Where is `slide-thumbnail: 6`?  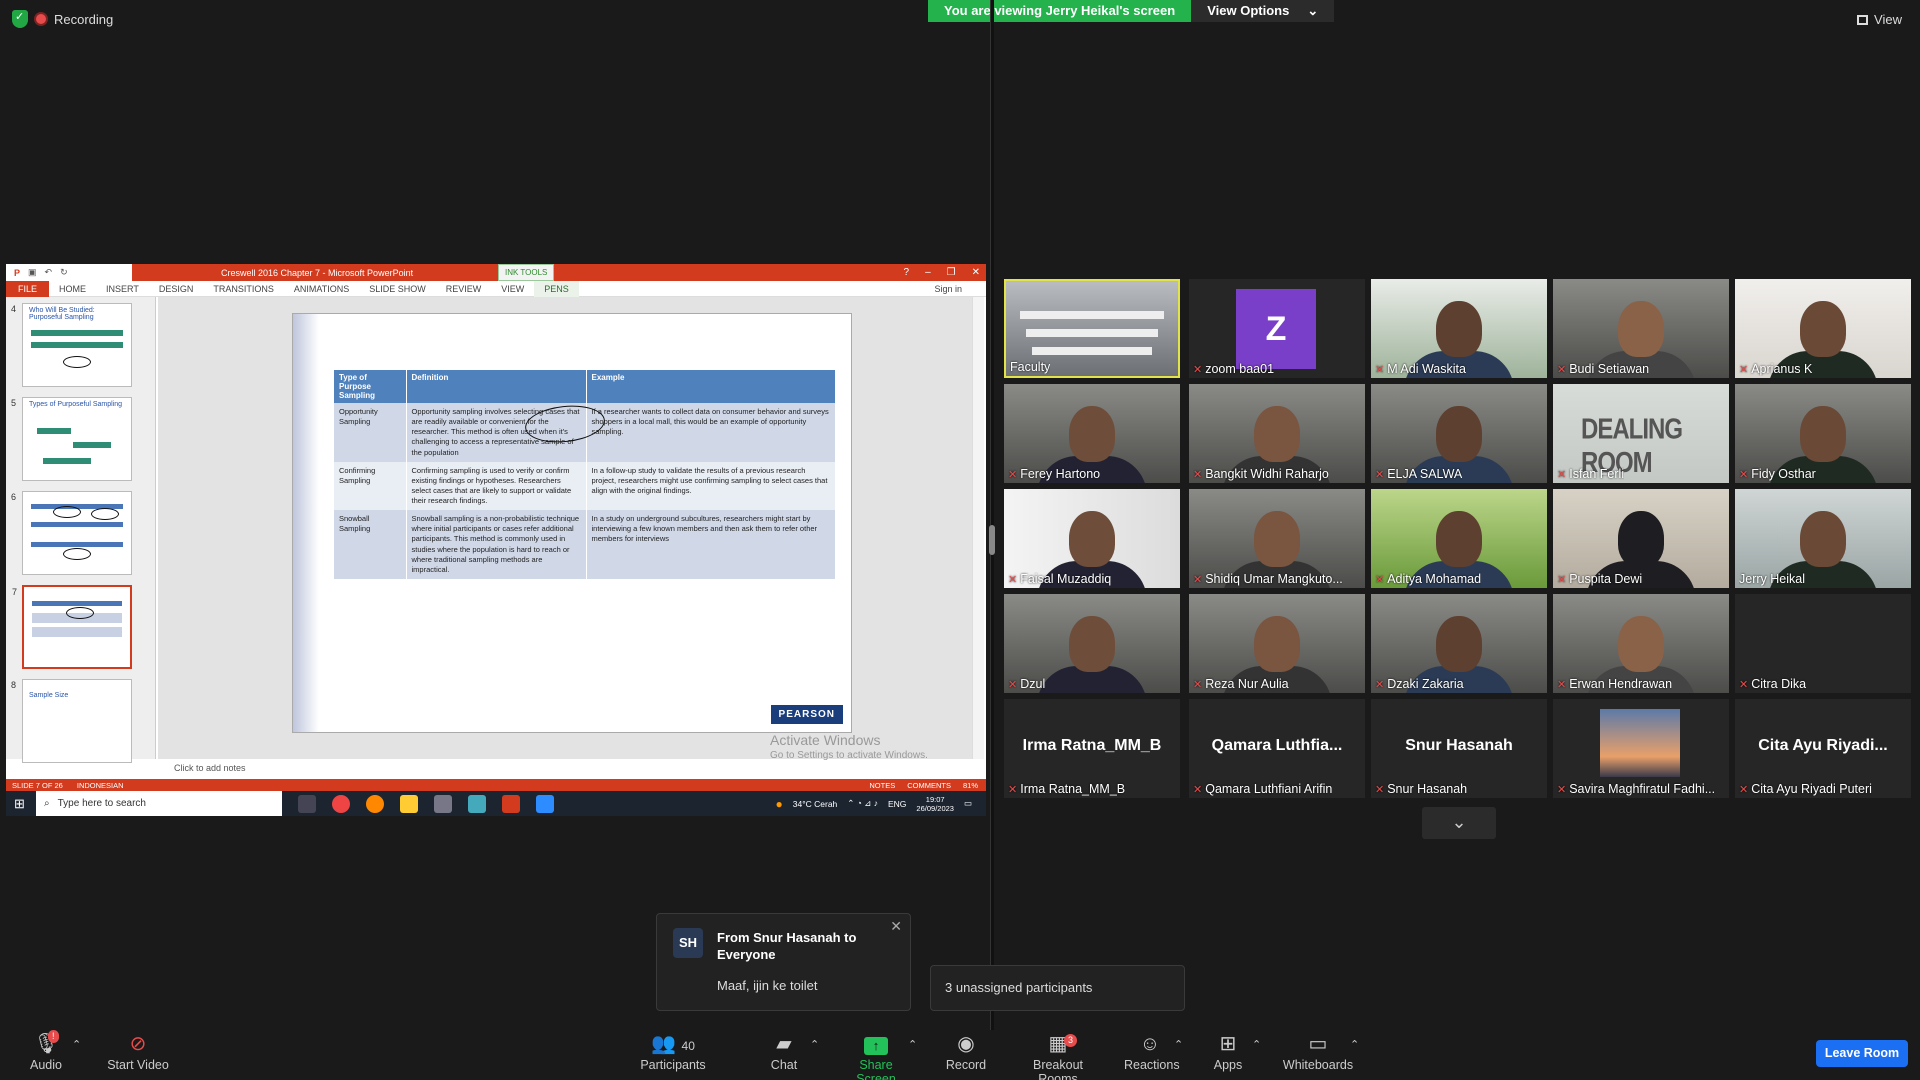
slide-thumbnail: 6 is located at coordinates (71, 533).